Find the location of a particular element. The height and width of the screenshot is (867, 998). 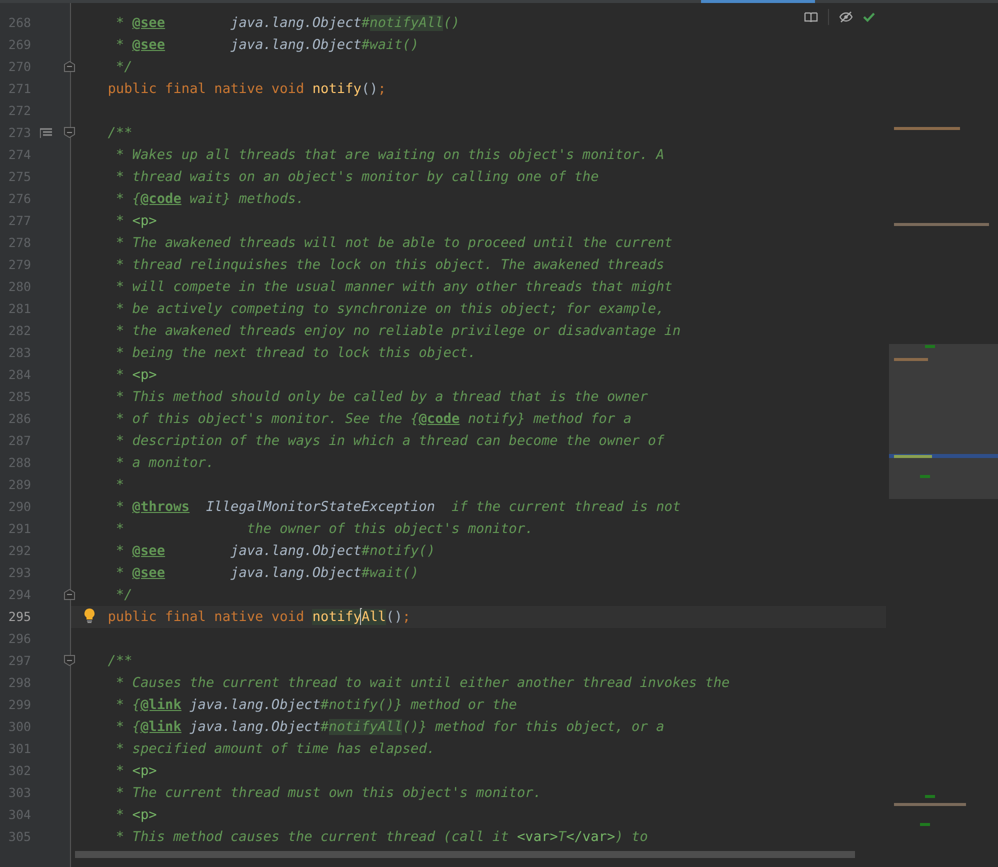

code-line: * description of the ways in which a thread can become the owner of is located at coordinates (389, 441).